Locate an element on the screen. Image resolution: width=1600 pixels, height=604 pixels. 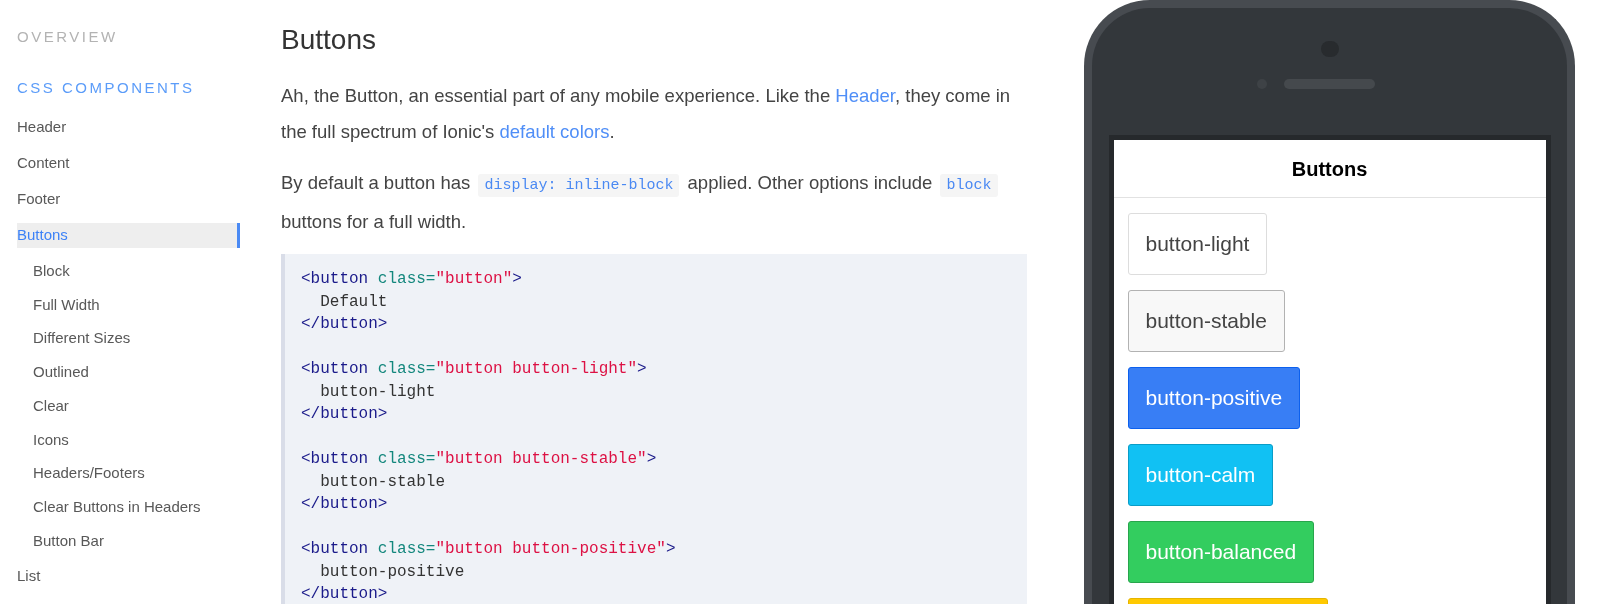
inline-code: display: inline-block is located at coordinates (579, 185).